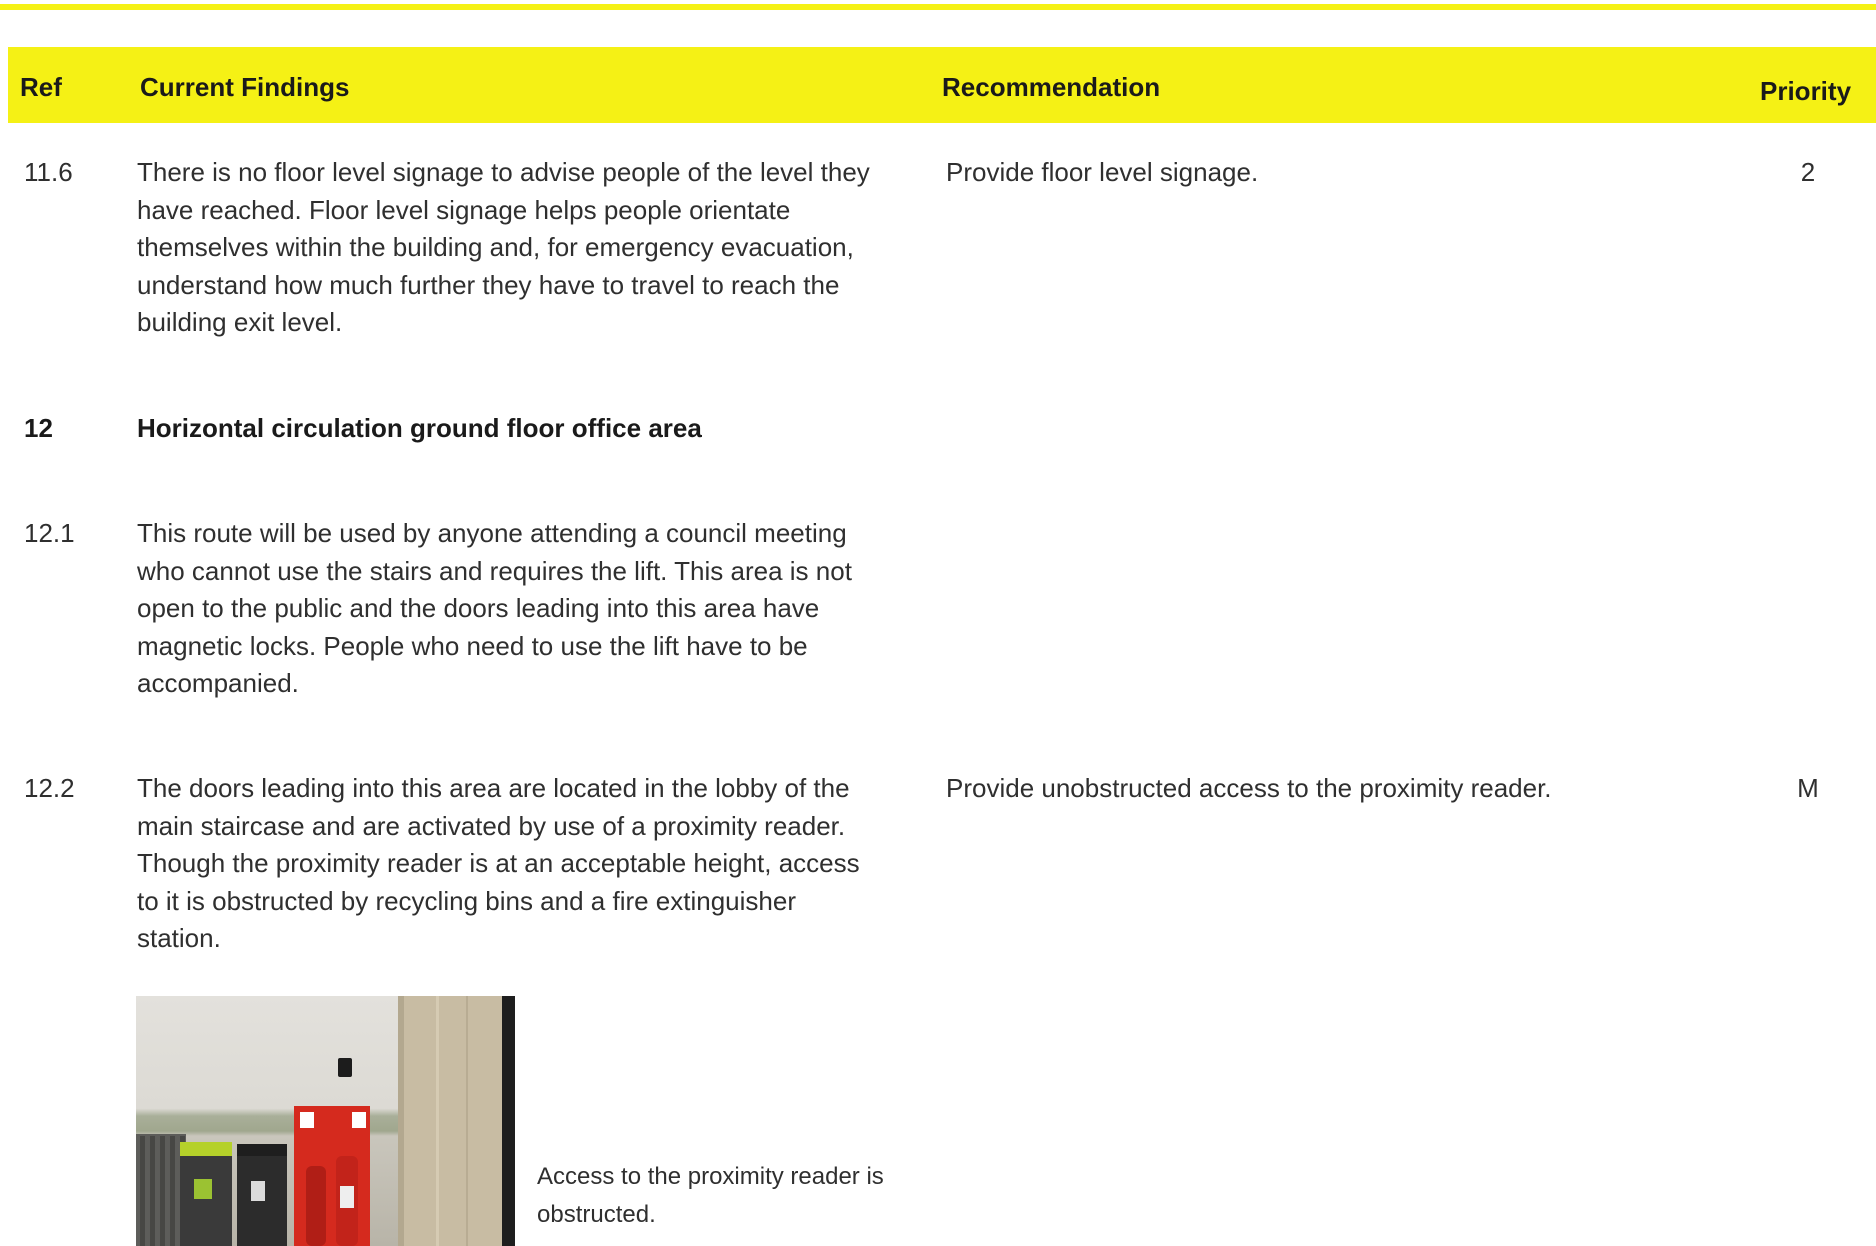 This screenshot has height=1246, width=1876. I want to click on row-ref: 12.2, so click(49, 788).